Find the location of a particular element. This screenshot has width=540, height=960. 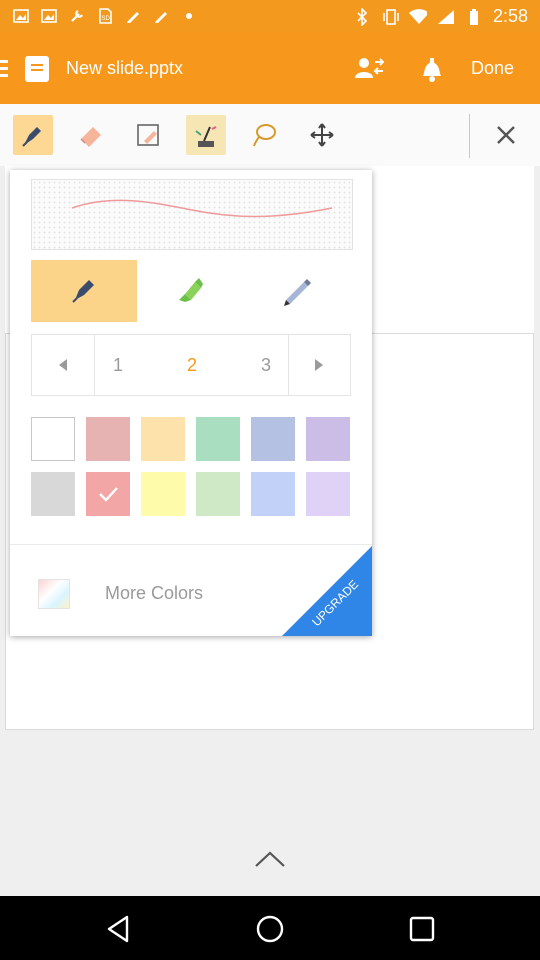

upgrade-ribbon: UPGRADE is located at coordinates (327, 591).